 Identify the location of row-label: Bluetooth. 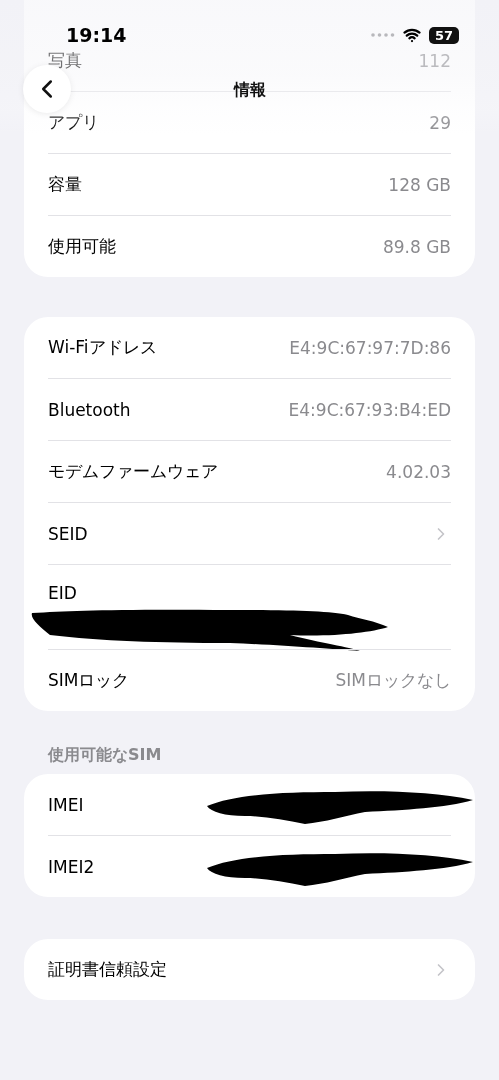
(89, 409).